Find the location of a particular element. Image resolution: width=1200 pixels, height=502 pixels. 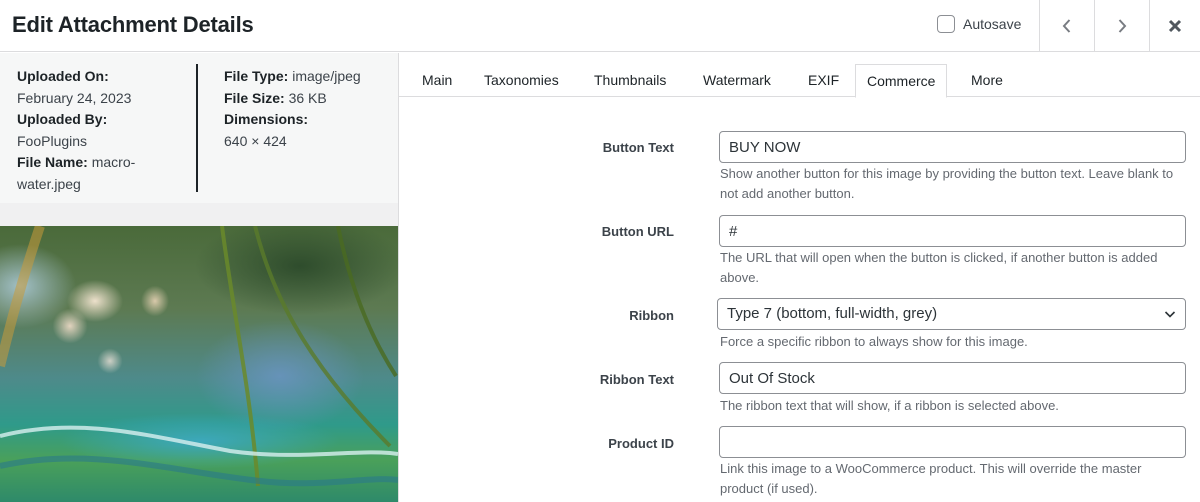

chevron-left-icon is located at coordinates (1066, 26).